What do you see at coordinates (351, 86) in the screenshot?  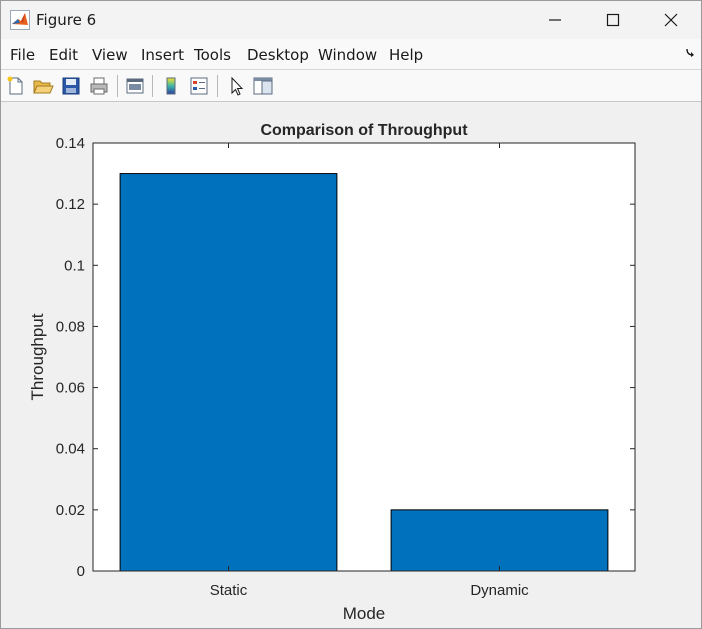 I see `tool-bar` at bounding box center [351, 86].